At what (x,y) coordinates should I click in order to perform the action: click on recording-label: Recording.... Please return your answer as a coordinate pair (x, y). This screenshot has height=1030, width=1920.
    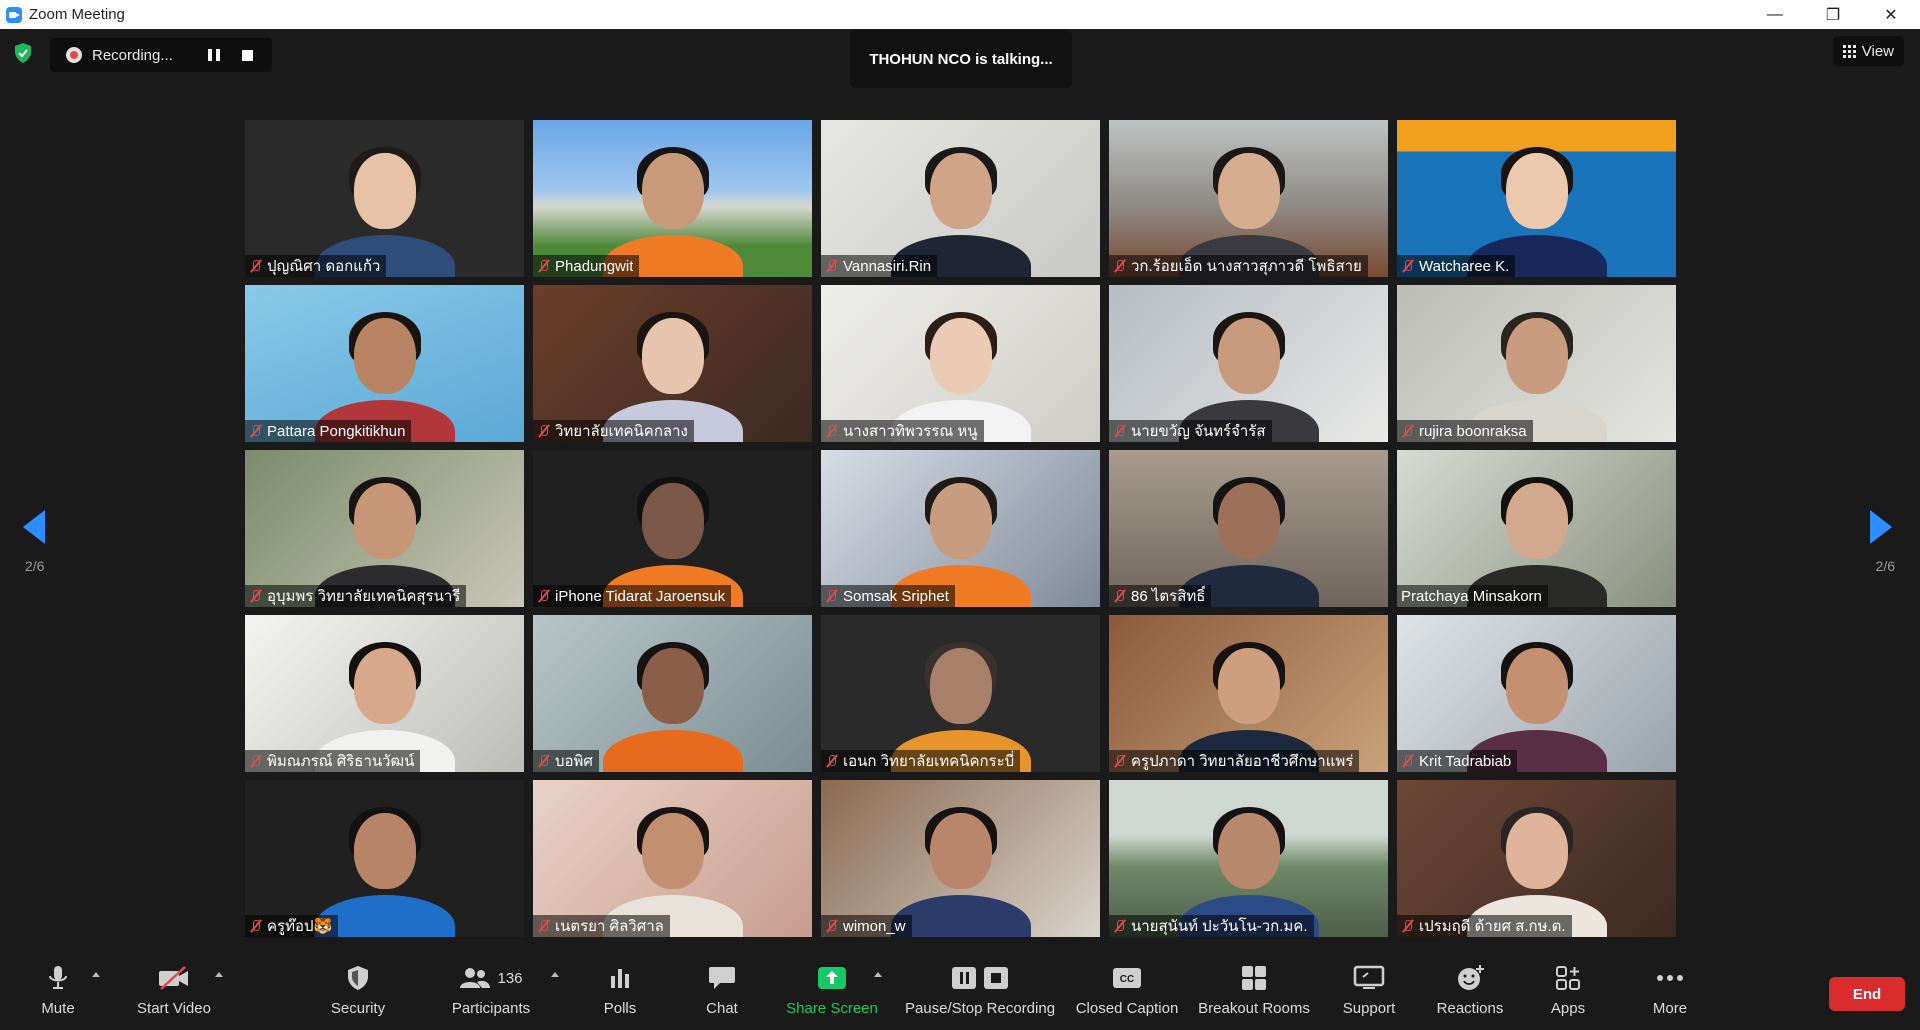
    Looking at the image, I should click on (132, 55).